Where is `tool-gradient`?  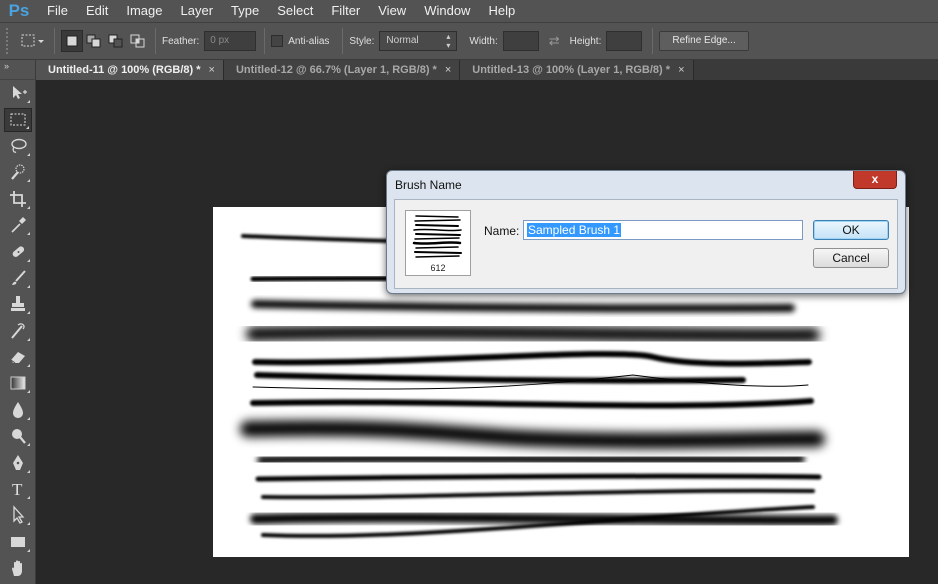
tool-gradient is located at coordinates (18, 383).